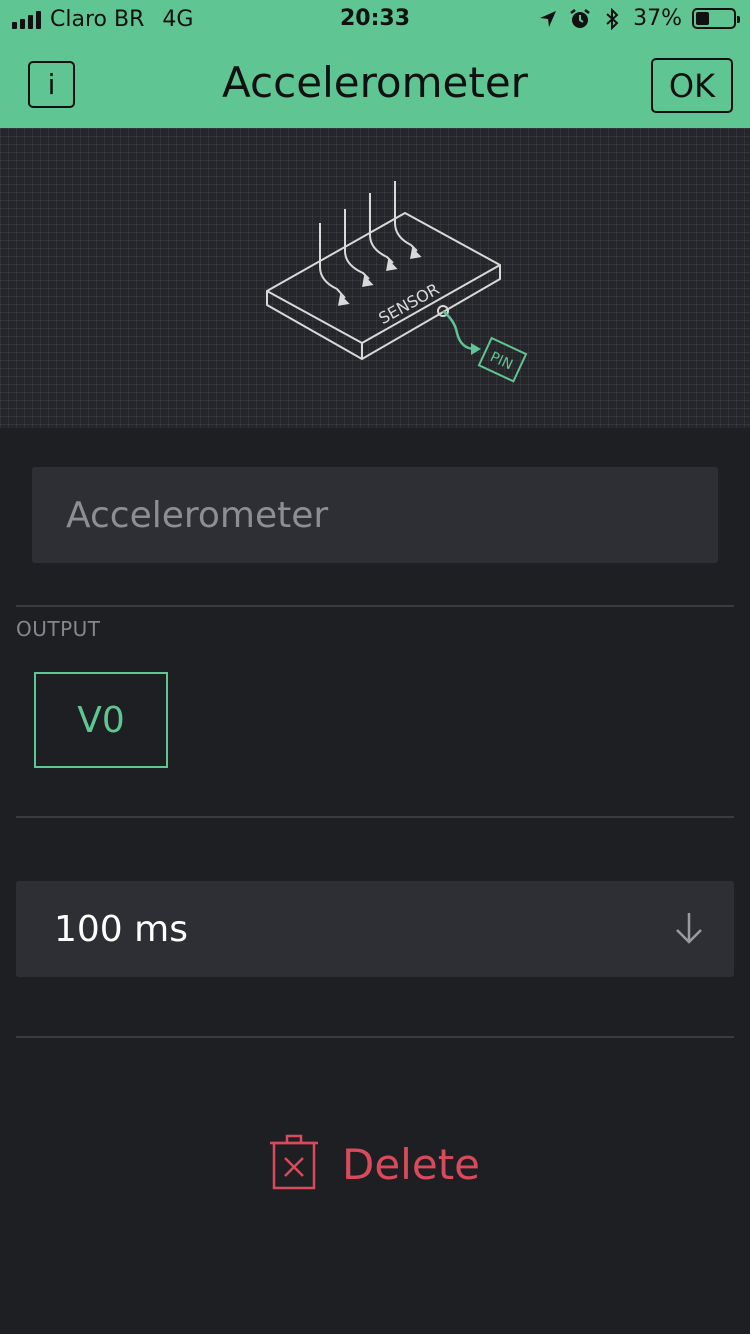 The width and height of the screenshot is (750, 1334). Describe the element at coordinates (689, 930) in the screenshot. I see `arrow-down-icon` at that location.